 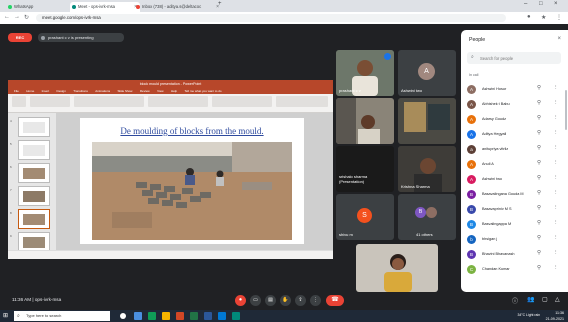 I want to click on list-item: A Anuli A ⚲ ⋮, so click(x=517, y=164).